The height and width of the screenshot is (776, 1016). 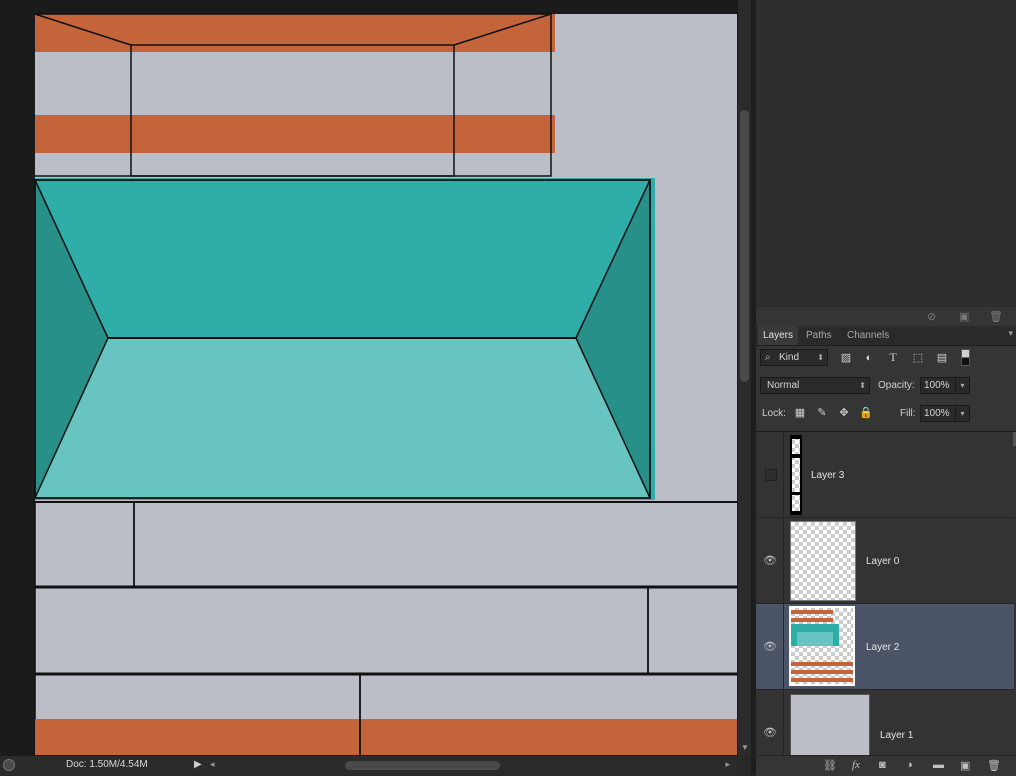 What do you see at coordinates (868, 335) in the screenshot?
I see `tab-channels: Channels` at bounding box center [868, 335].